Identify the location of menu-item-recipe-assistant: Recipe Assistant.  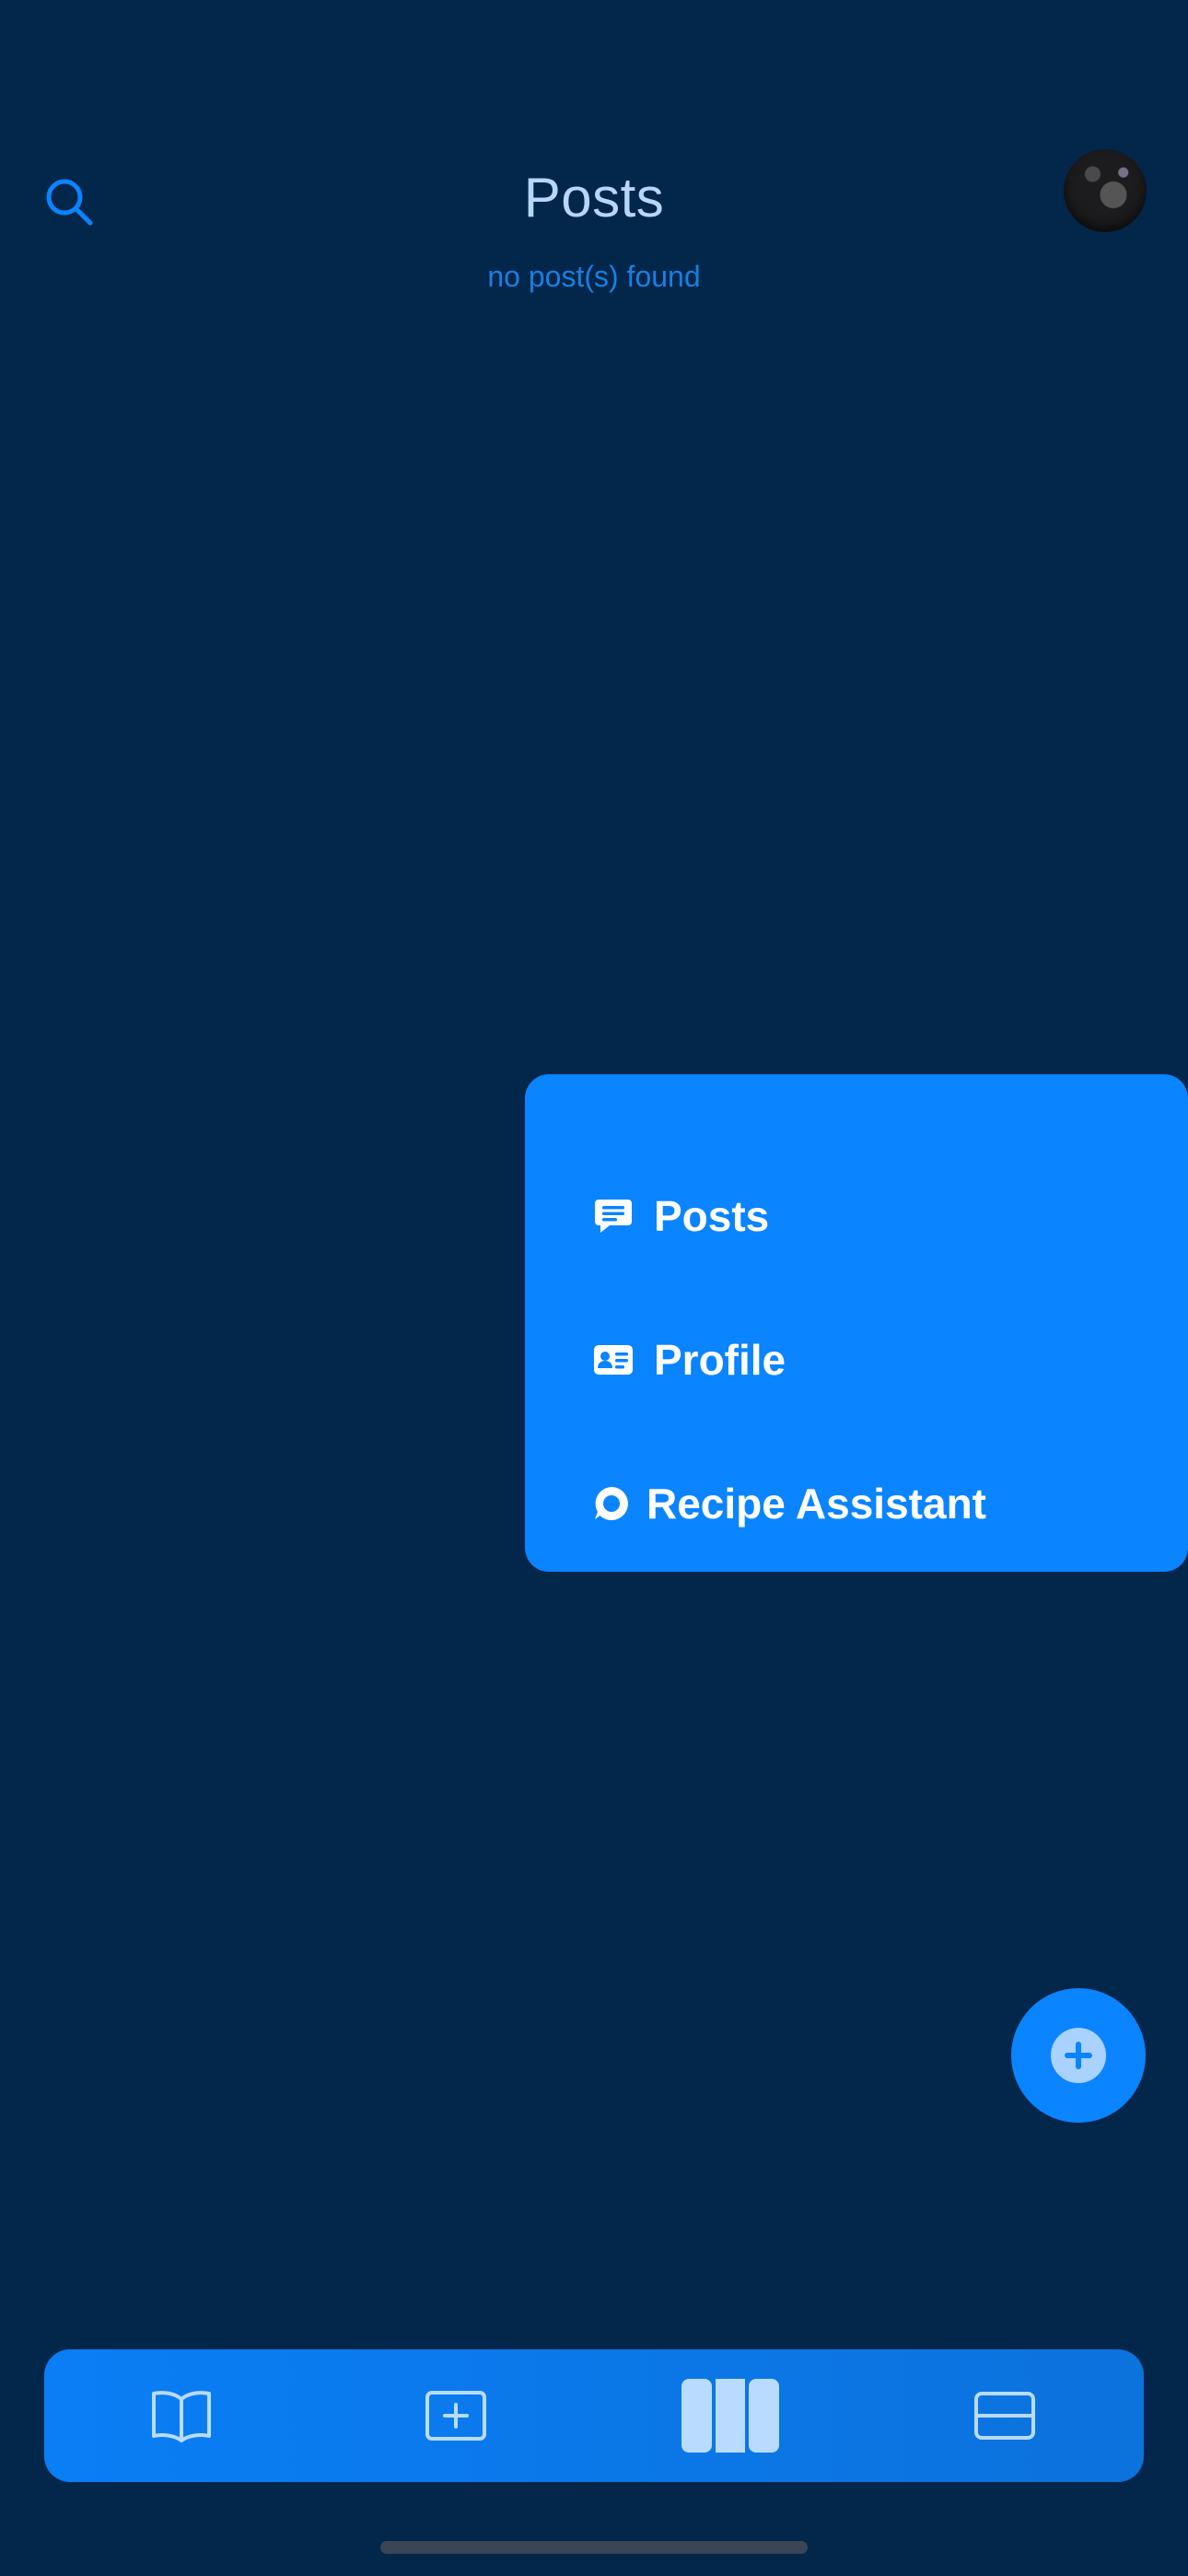
(789, 1503).